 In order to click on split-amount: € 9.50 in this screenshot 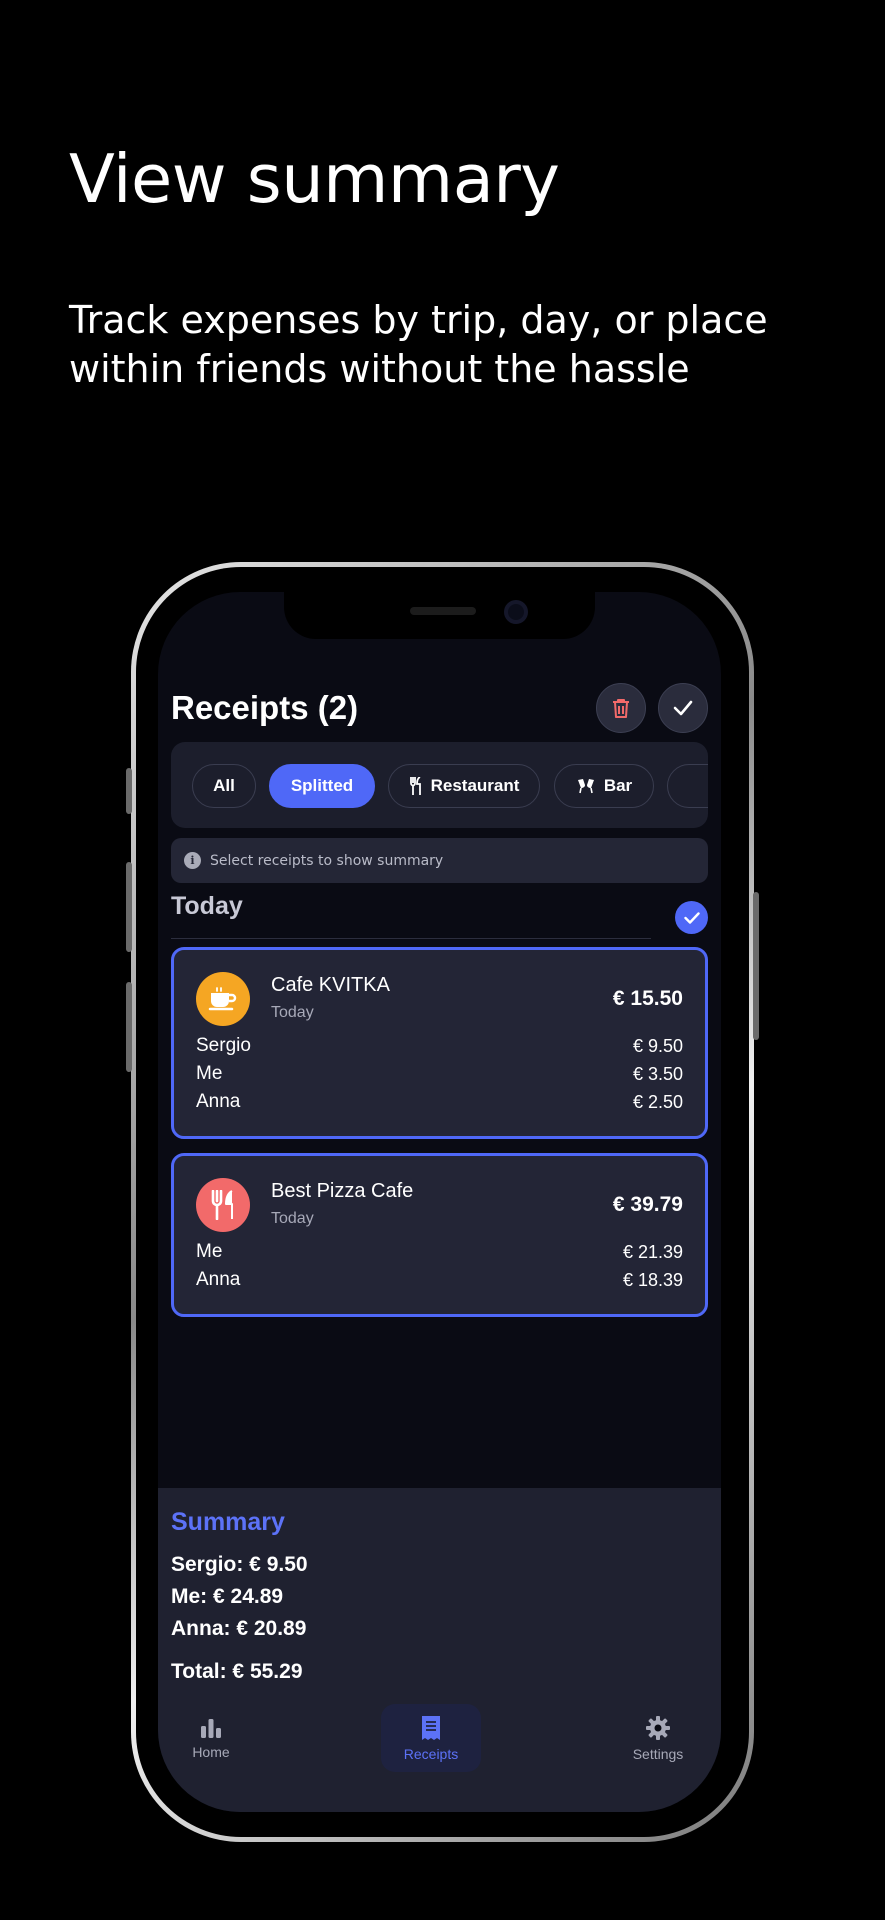, I will do `click(657, 1045)`.